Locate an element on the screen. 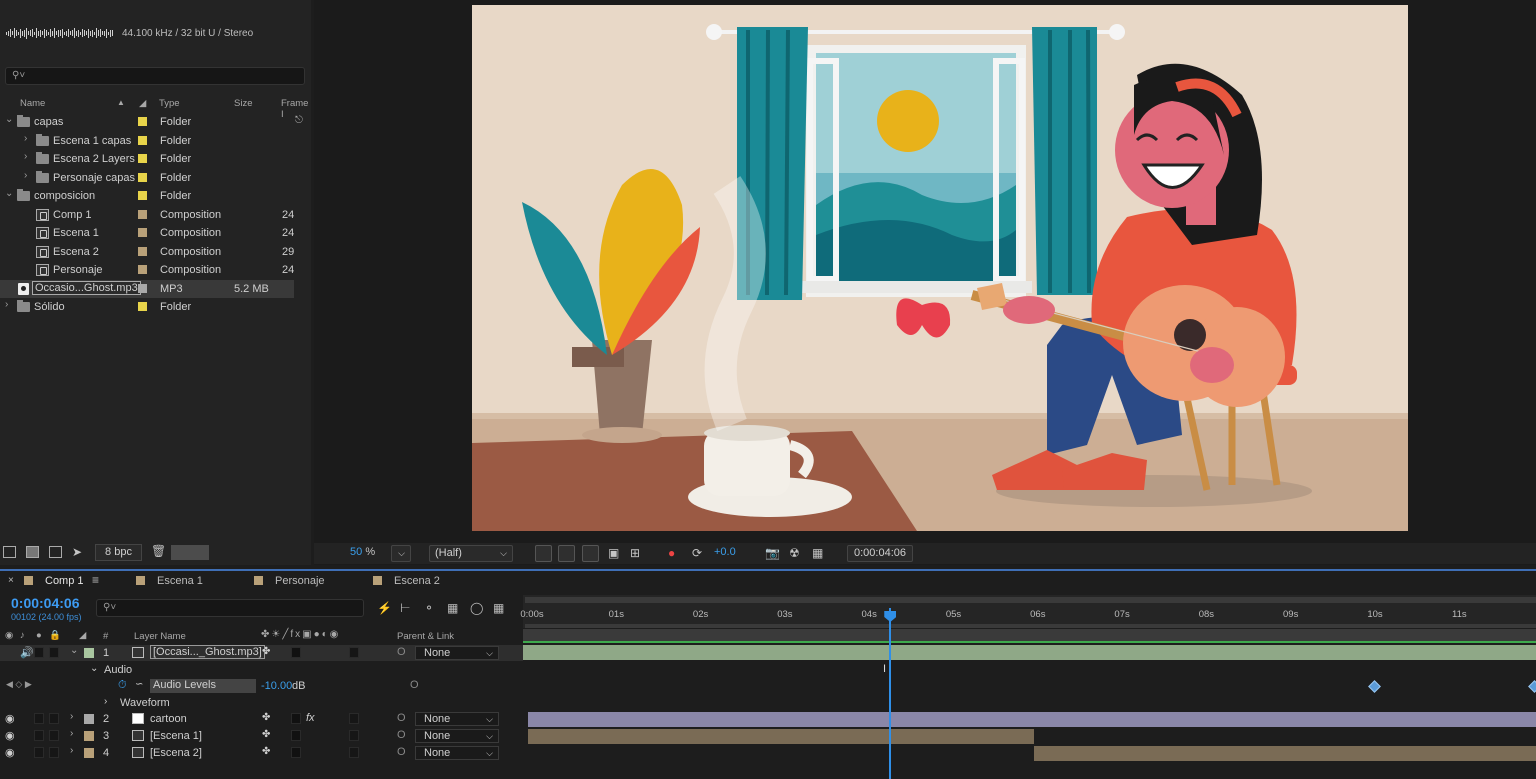 This screenshot has width=1536, height=779. keyframe-nav-icon: ◀ ◇ ▶ is located at coordinates (19, 684).